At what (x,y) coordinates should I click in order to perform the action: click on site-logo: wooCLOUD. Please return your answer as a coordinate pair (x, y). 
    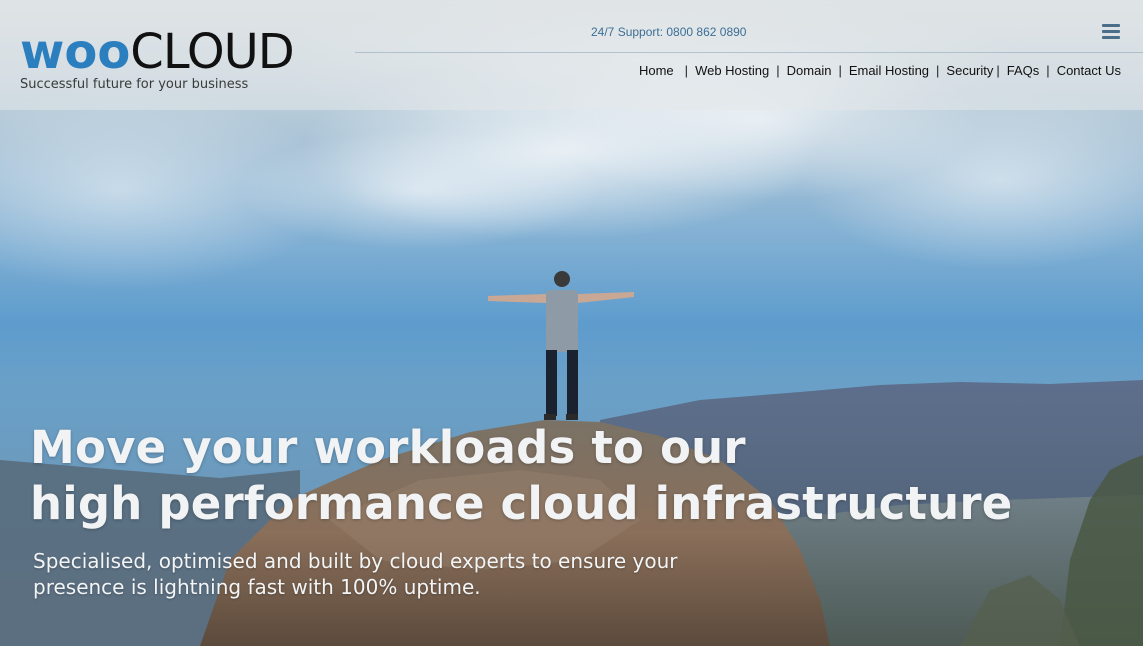
    Looking at the image, I should click on (157, 53).